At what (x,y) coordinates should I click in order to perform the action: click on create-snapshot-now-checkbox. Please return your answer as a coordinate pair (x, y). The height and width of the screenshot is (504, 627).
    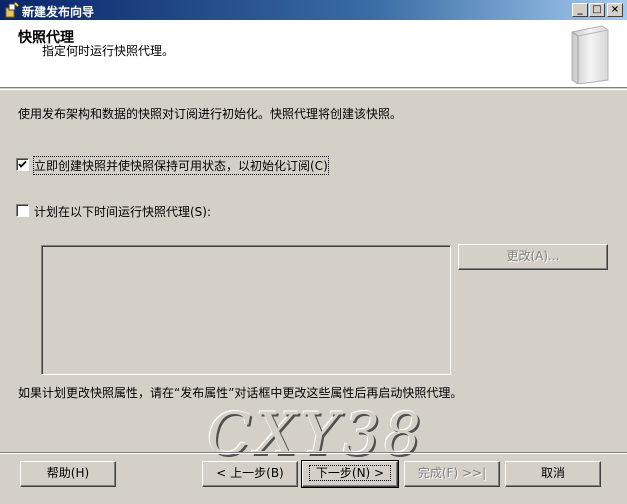
    Looking at the image, I should click on (22, 164).